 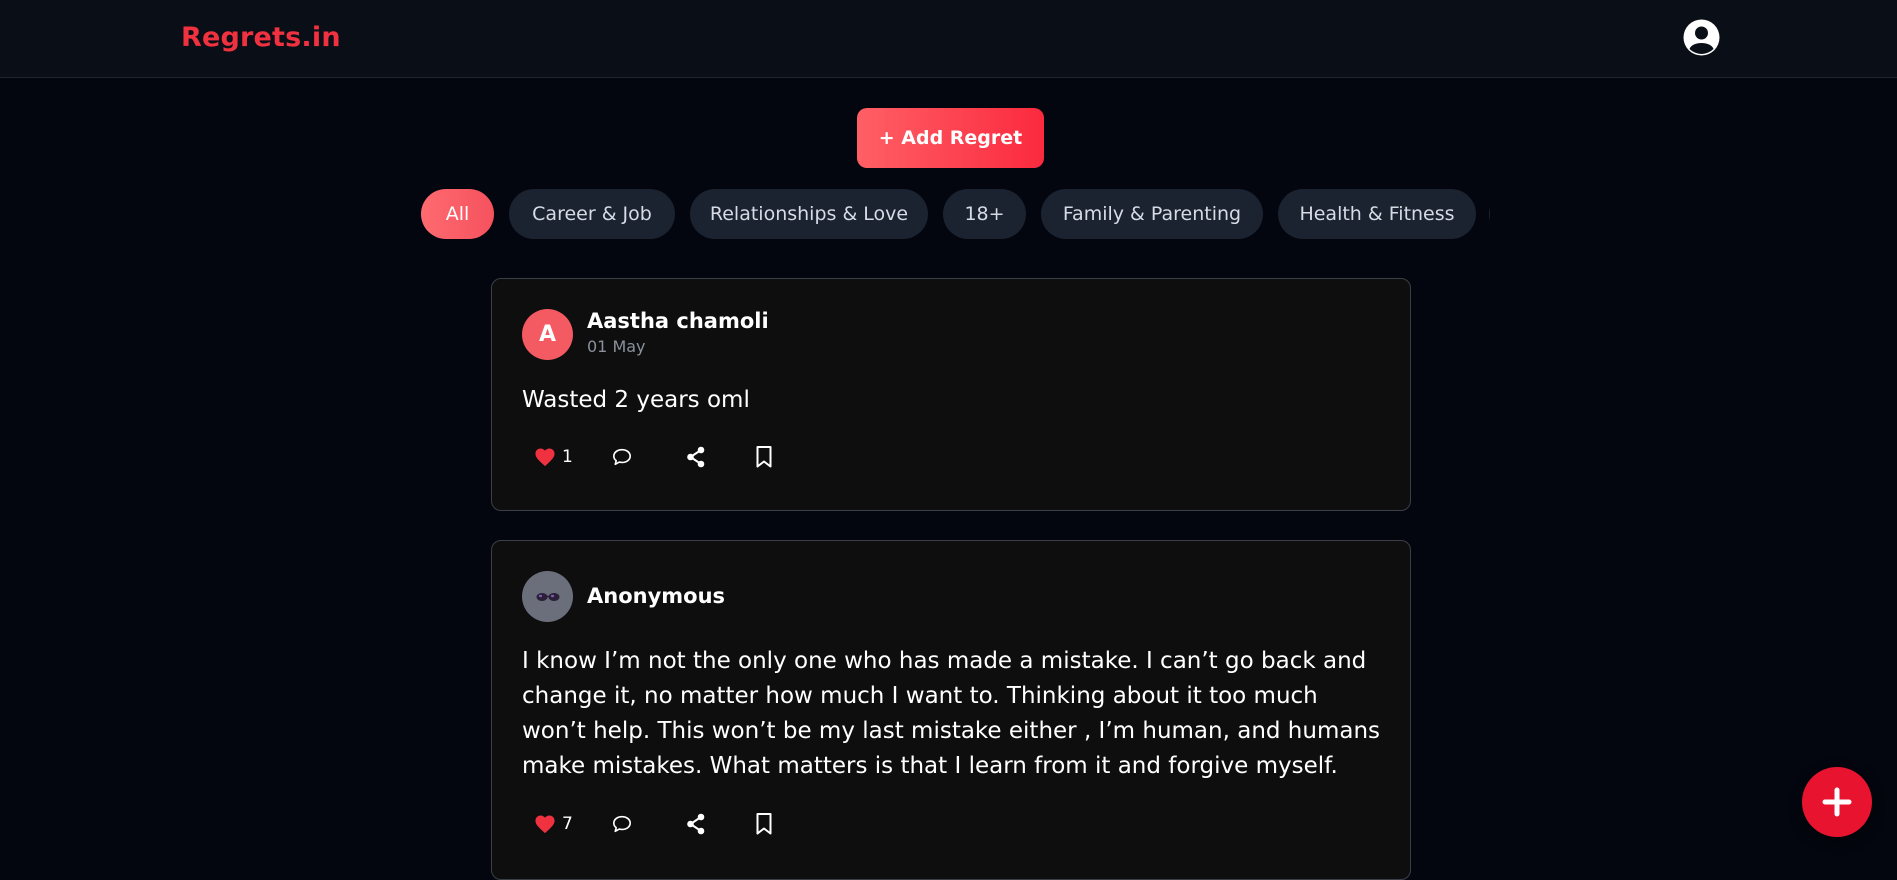 What do you see at coordinates (1489, 214) in the screenshot?
I see `category-chip-more` at bounding box center [1489, 214].